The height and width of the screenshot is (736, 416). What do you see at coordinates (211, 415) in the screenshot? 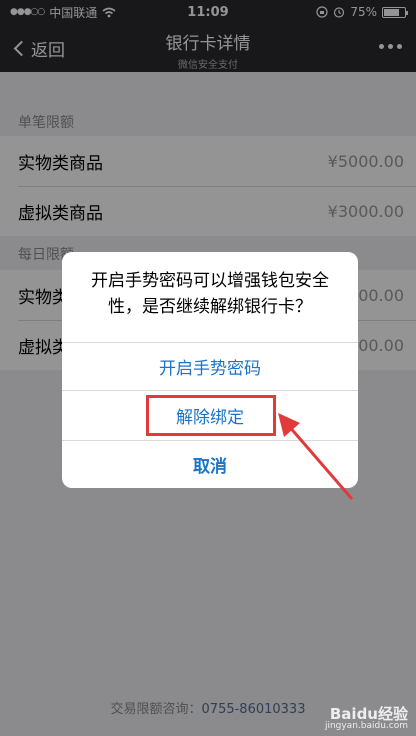
I see `highlight-box` at bounding box center [211, 415].